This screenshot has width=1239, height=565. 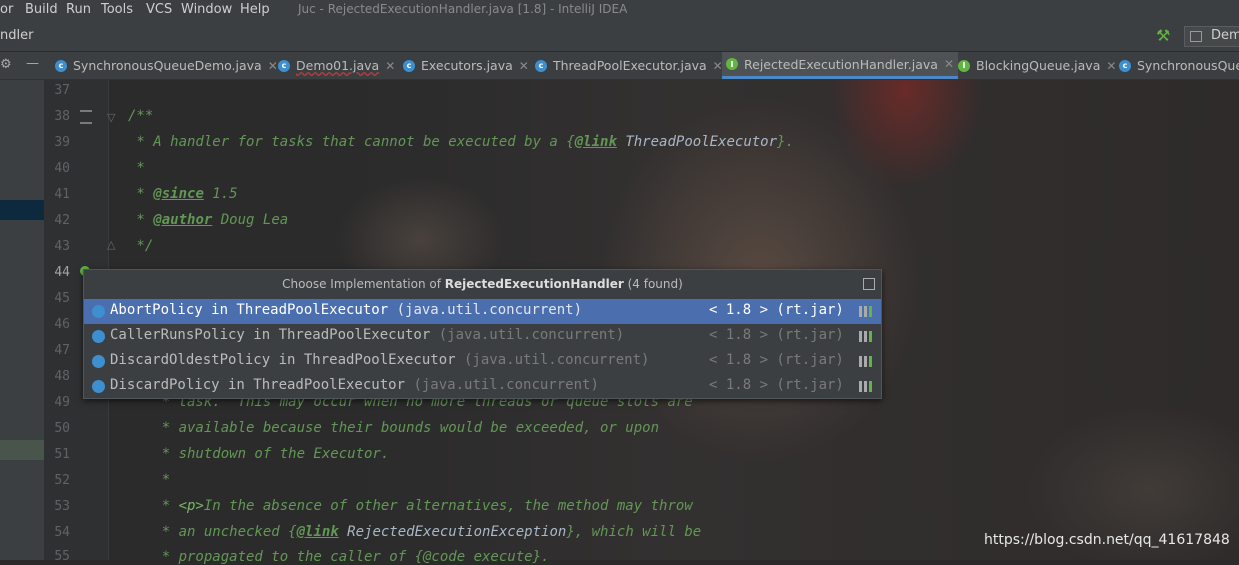 I want to click on line-number: 55, so click(x=62, y=556).